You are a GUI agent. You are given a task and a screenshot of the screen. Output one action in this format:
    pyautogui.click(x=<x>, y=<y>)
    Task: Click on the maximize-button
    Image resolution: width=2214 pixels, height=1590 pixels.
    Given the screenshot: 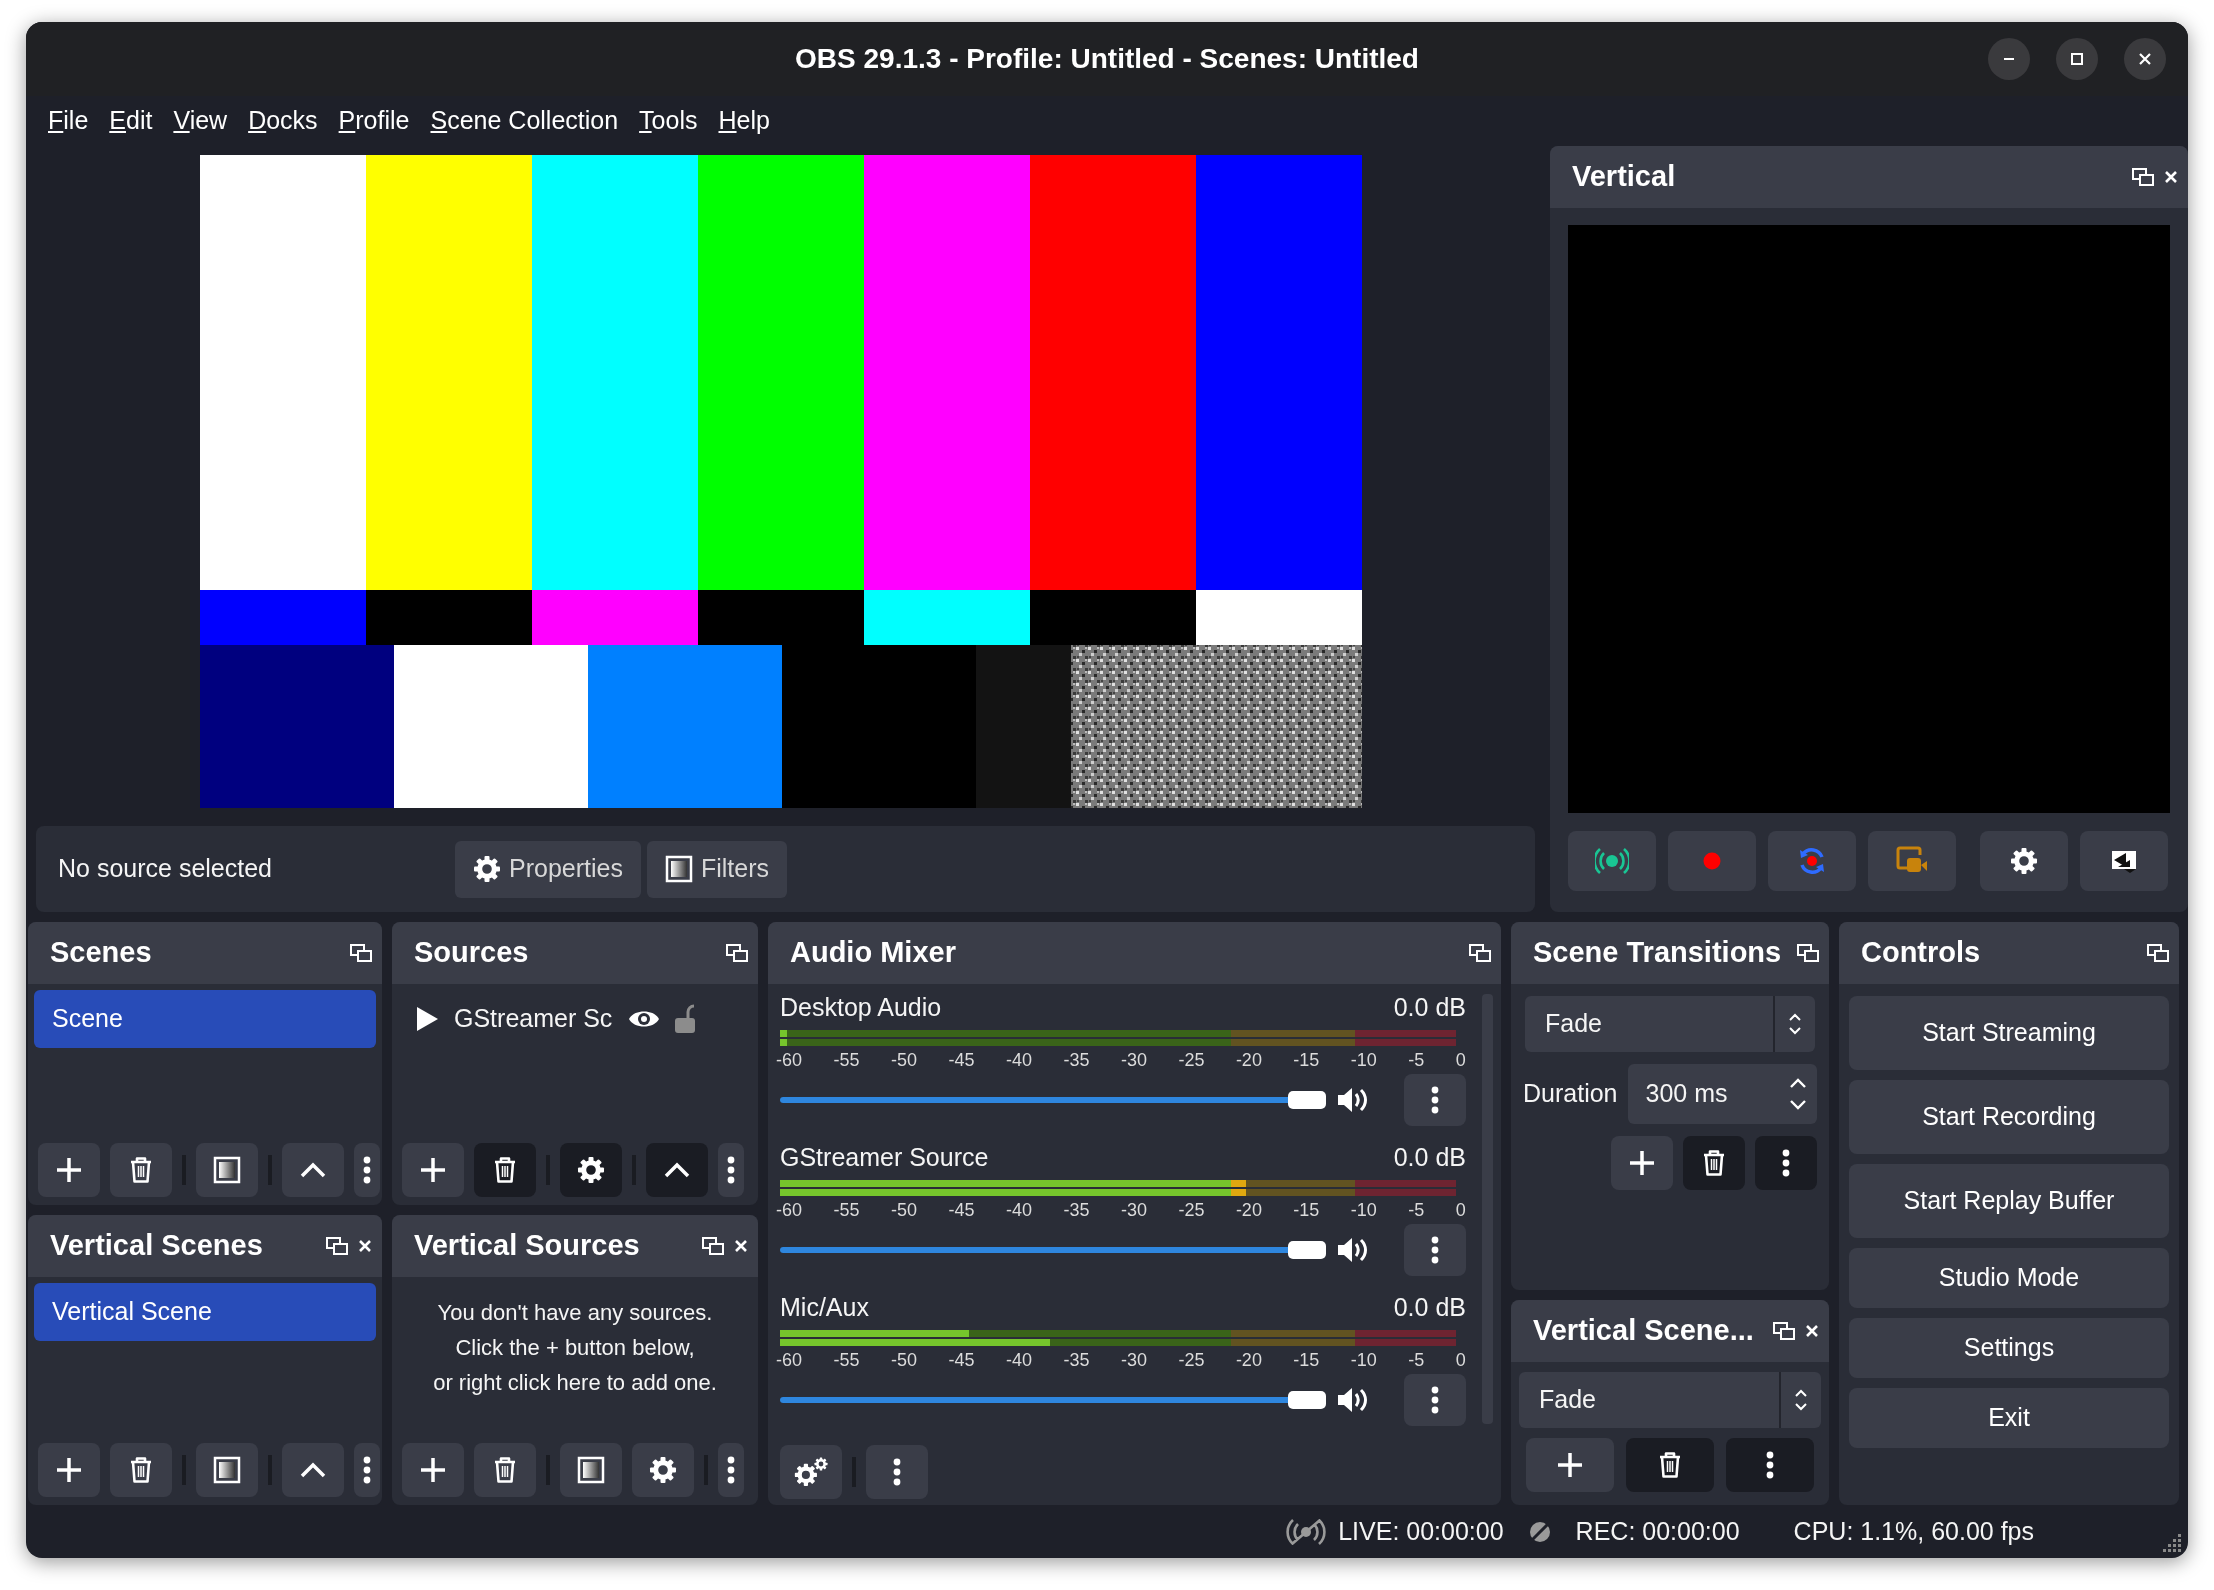 What is the action you would take?
    pyautogui.click(x=2077, y=59)
    